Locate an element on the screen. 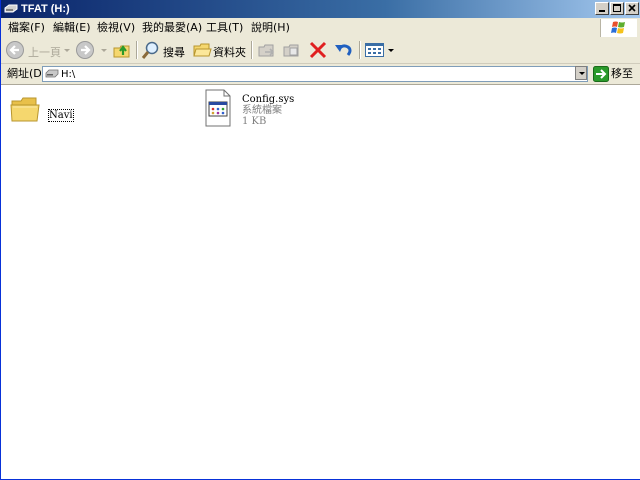  copy-to-icon is located at coordinates (291, 50).